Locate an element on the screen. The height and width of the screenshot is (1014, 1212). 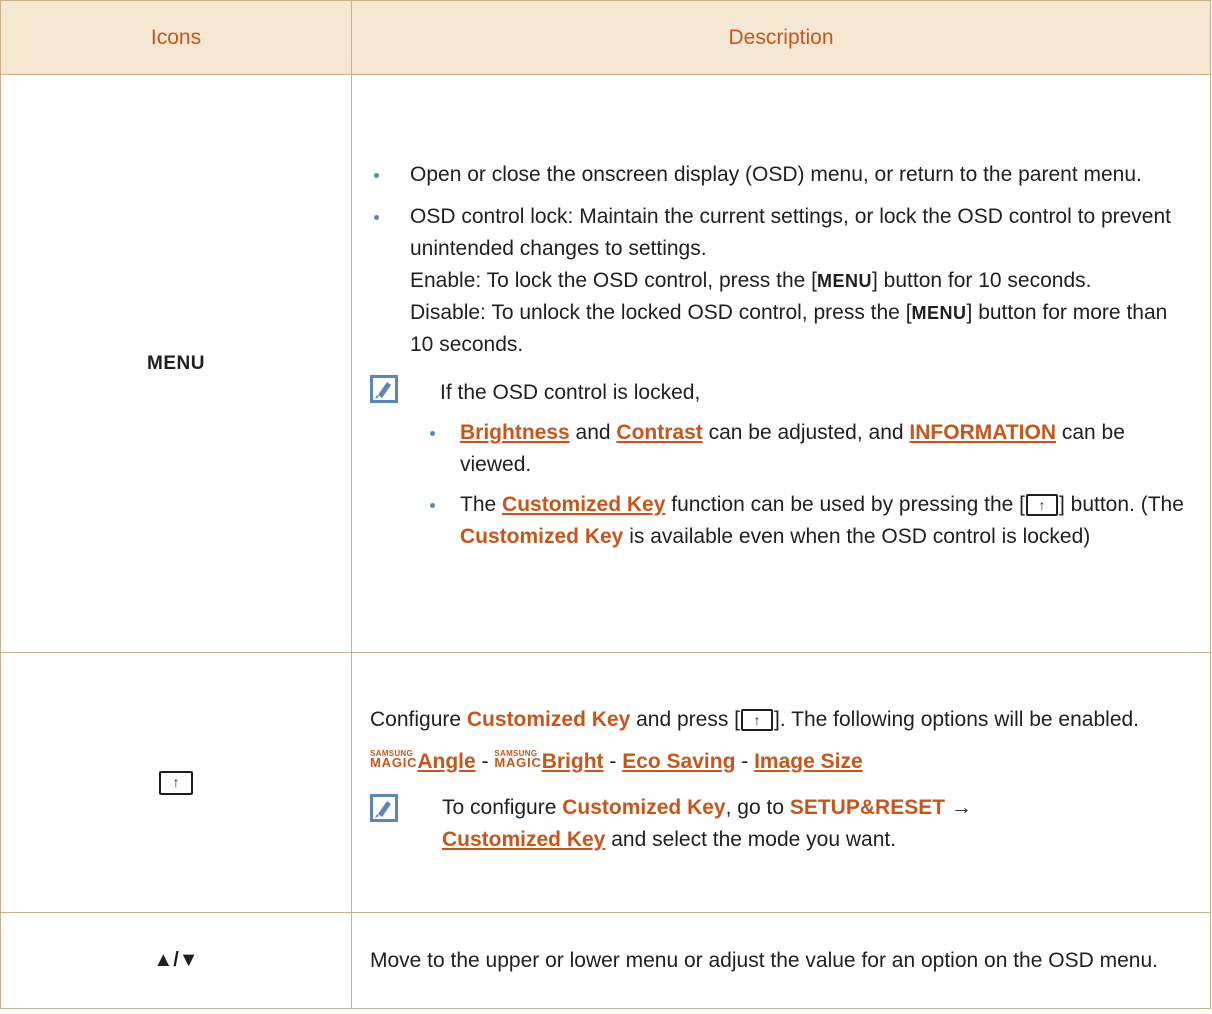
up-down-arrow-icon: ▲/▼ is located at coordinates (176, 960).